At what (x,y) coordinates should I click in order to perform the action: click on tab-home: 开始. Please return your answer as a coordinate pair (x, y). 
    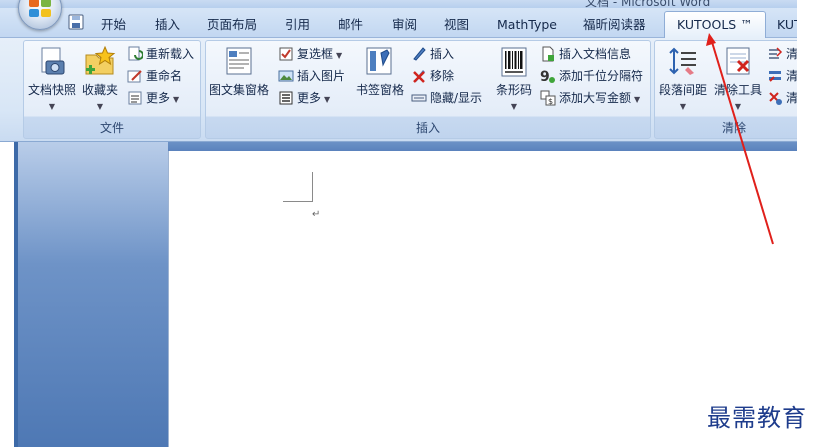
    Looking at the image, I should click on (113, 27).